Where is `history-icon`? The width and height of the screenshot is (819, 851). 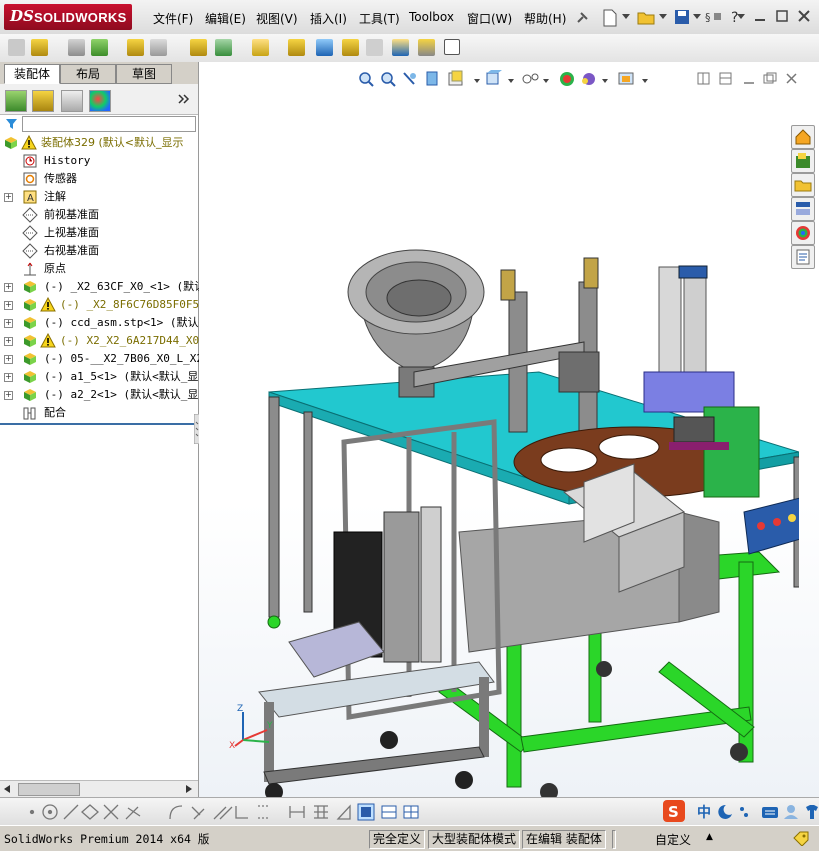
history-icon is located at coordinates (30, 161).